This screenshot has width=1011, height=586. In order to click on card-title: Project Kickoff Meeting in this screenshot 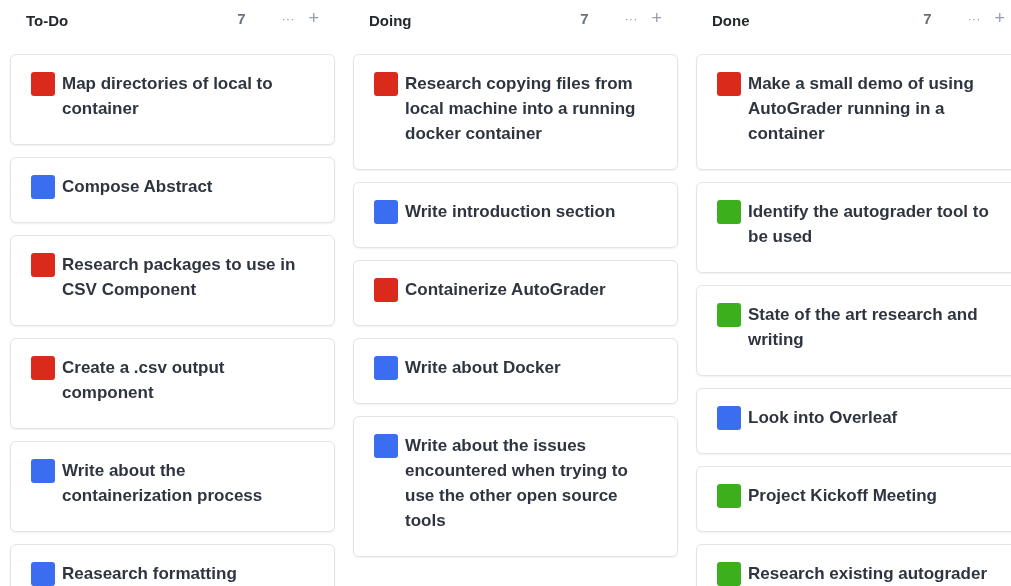, I will do `click(843, 496)`.